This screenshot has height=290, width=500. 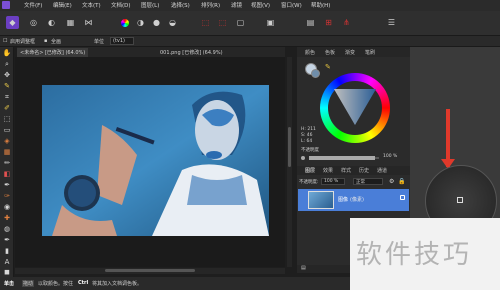 I want to click on zoom-tool-icon: ⌕, so click(x=7, y=64).